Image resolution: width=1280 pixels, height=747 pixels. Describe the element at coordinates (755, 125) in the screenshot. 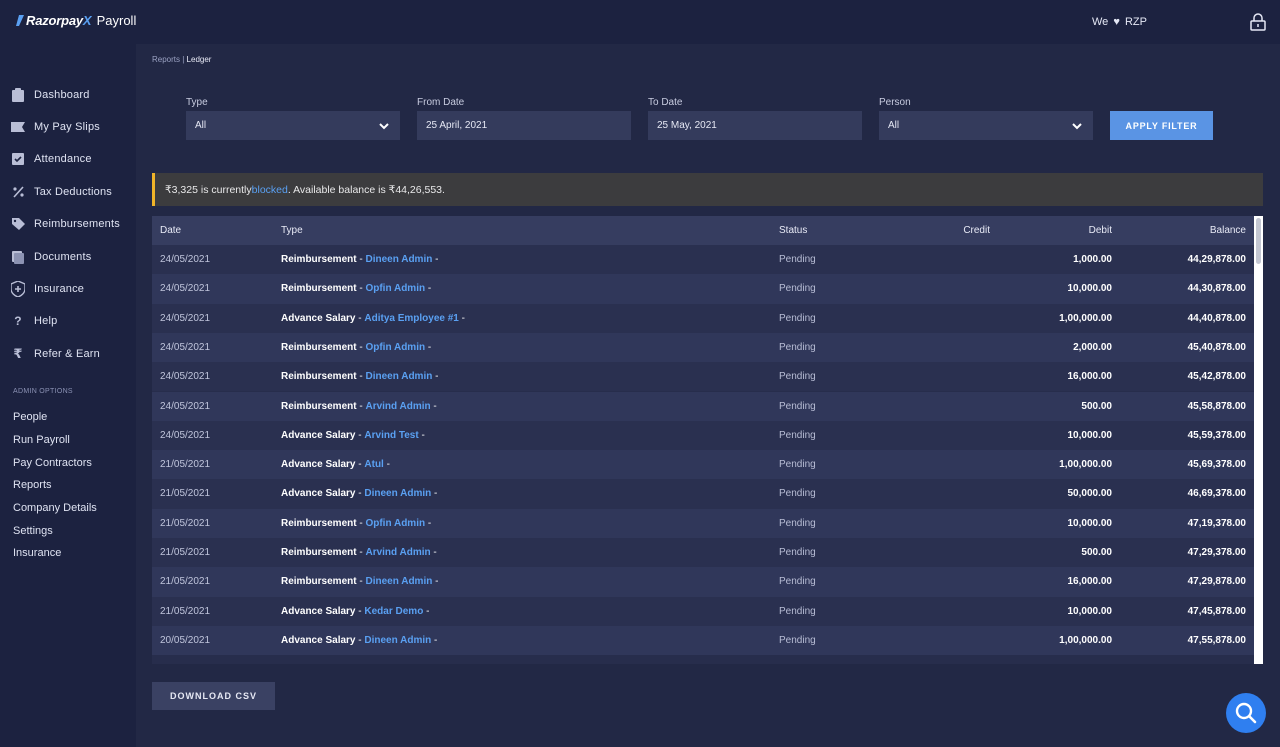

I see `to-date-input: 25 May, 2021` at that location.